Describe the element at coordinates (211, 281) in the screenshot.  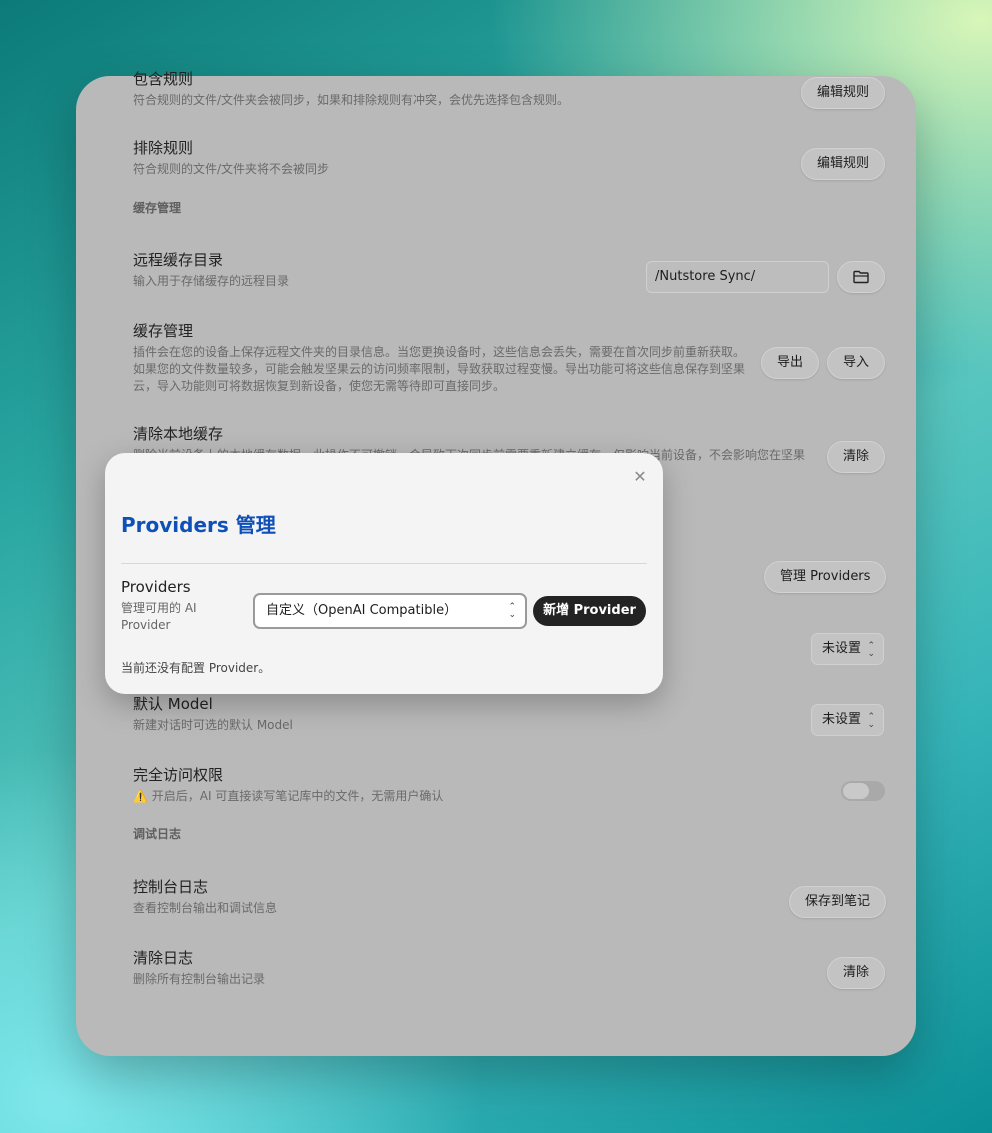
I see `remote-cache-dir-desc: 输入用于存储缓存的远程目录` at that location.